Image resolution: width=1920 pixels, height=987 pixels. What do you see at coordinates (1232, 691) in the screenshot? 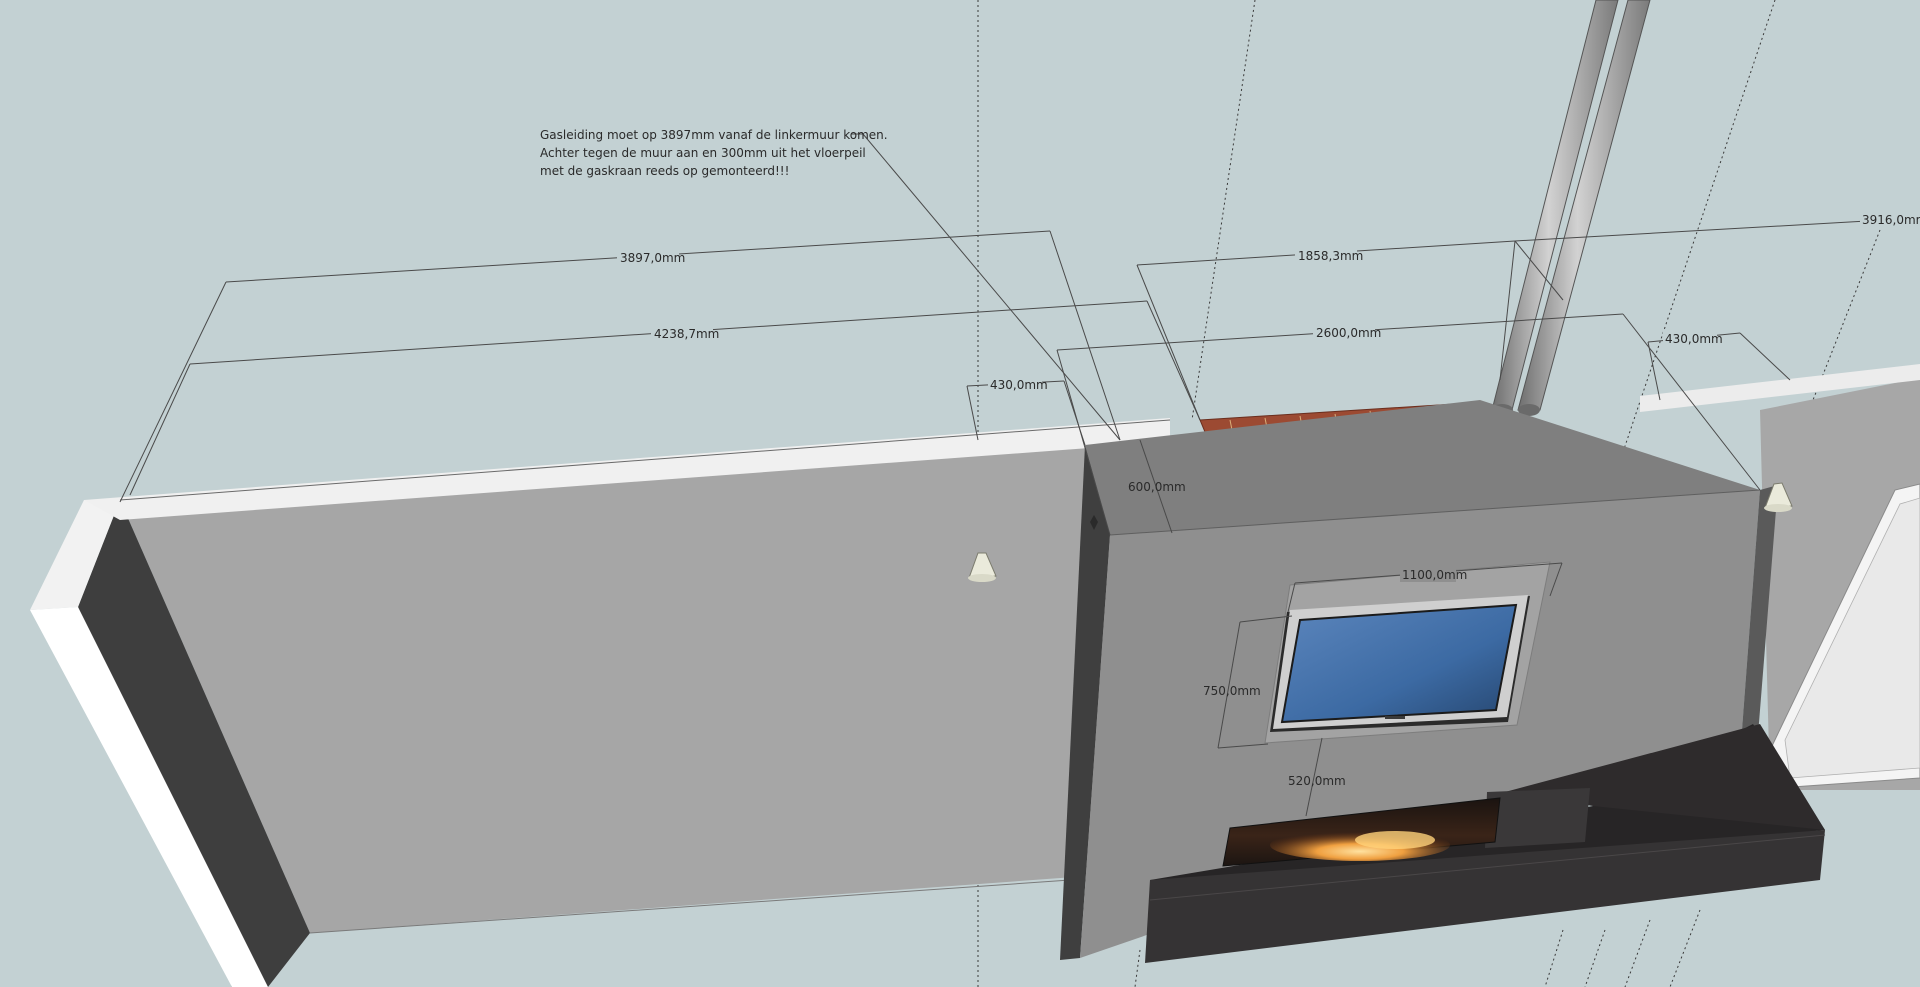
I see `dim-750: 750,0mm` at bounding box center [1232, 691].